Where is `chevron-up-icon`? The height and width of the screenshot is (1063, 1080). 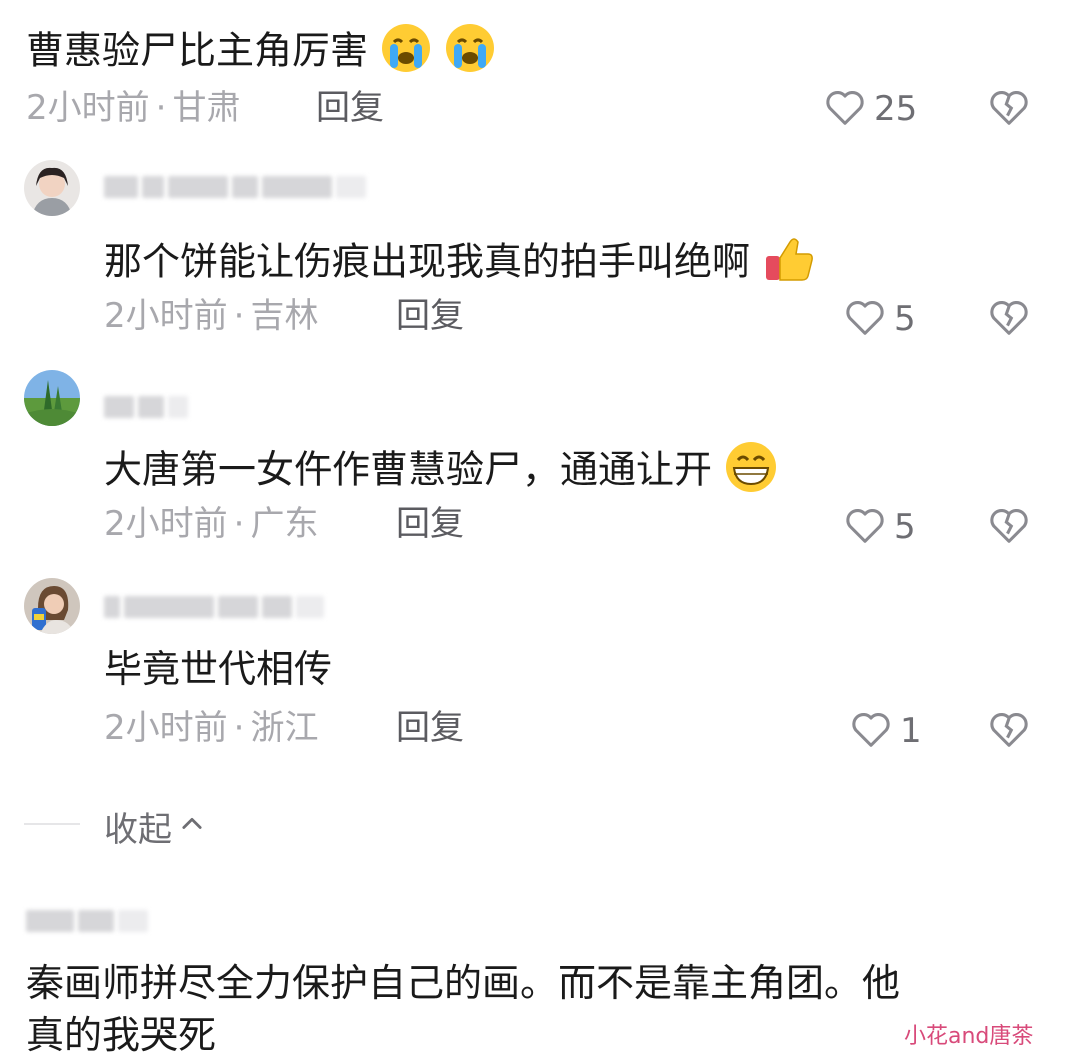
chevron-up-icon is located at coordinates (192, 827).